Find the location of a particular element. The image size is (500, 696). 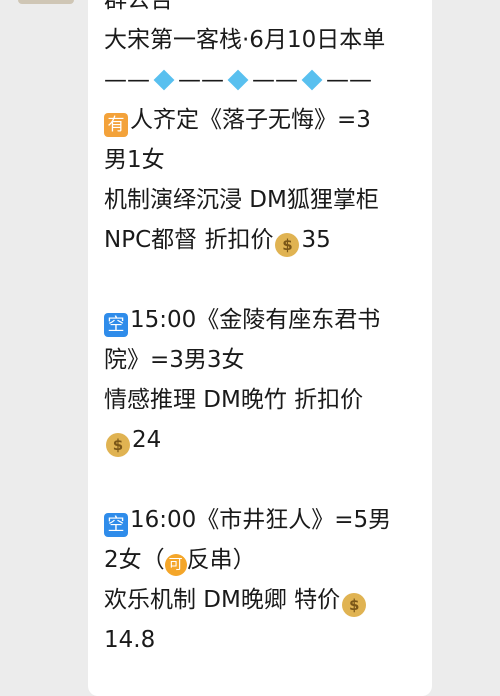

session-2-title: 空 15:00《金陵有座东君书 is located at coordinates (264, 320).